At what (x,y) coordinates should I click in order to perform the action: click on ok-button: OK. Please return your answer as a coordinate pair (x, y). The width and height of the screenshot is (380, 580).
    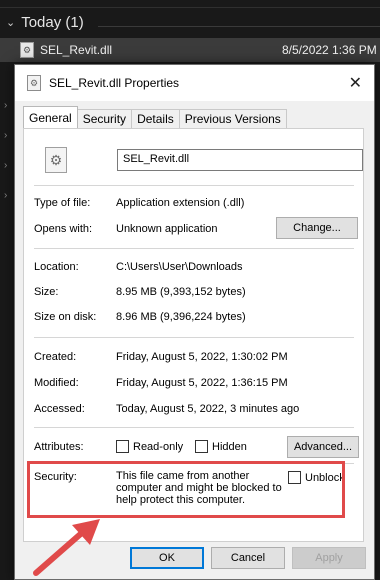
    Looking at the image, I should click on (167, 558).